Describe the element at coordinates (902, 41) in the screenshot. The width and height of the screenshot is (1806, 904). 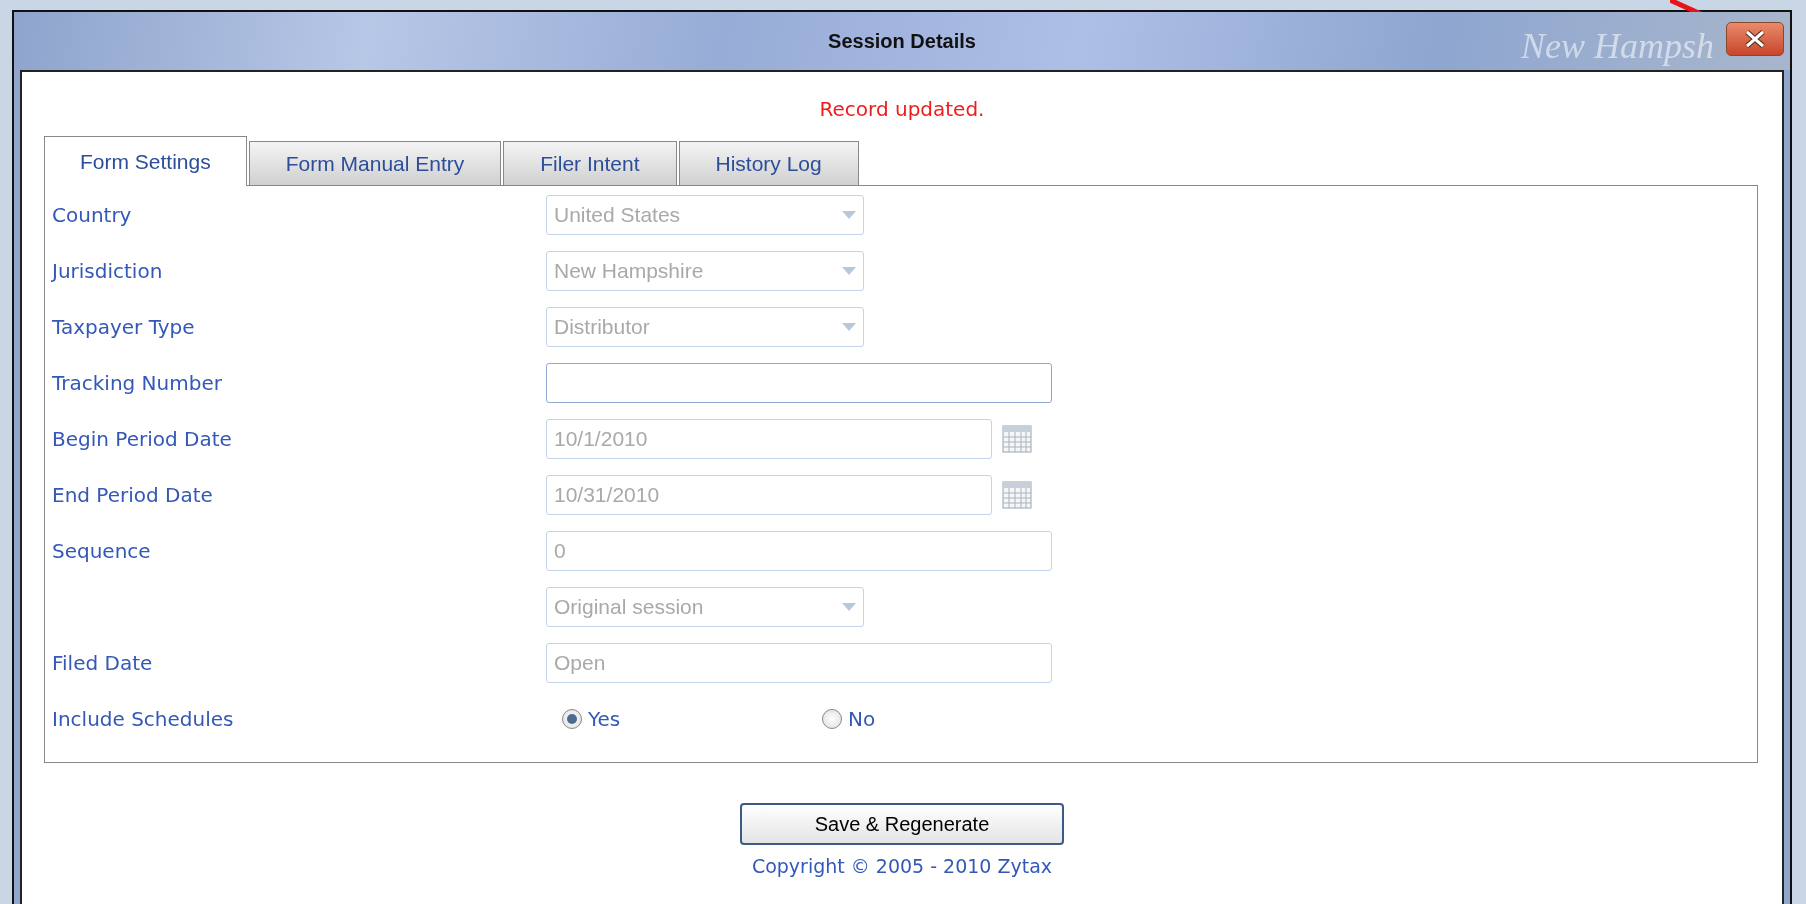
I see `window-title: Session Details` at that location.